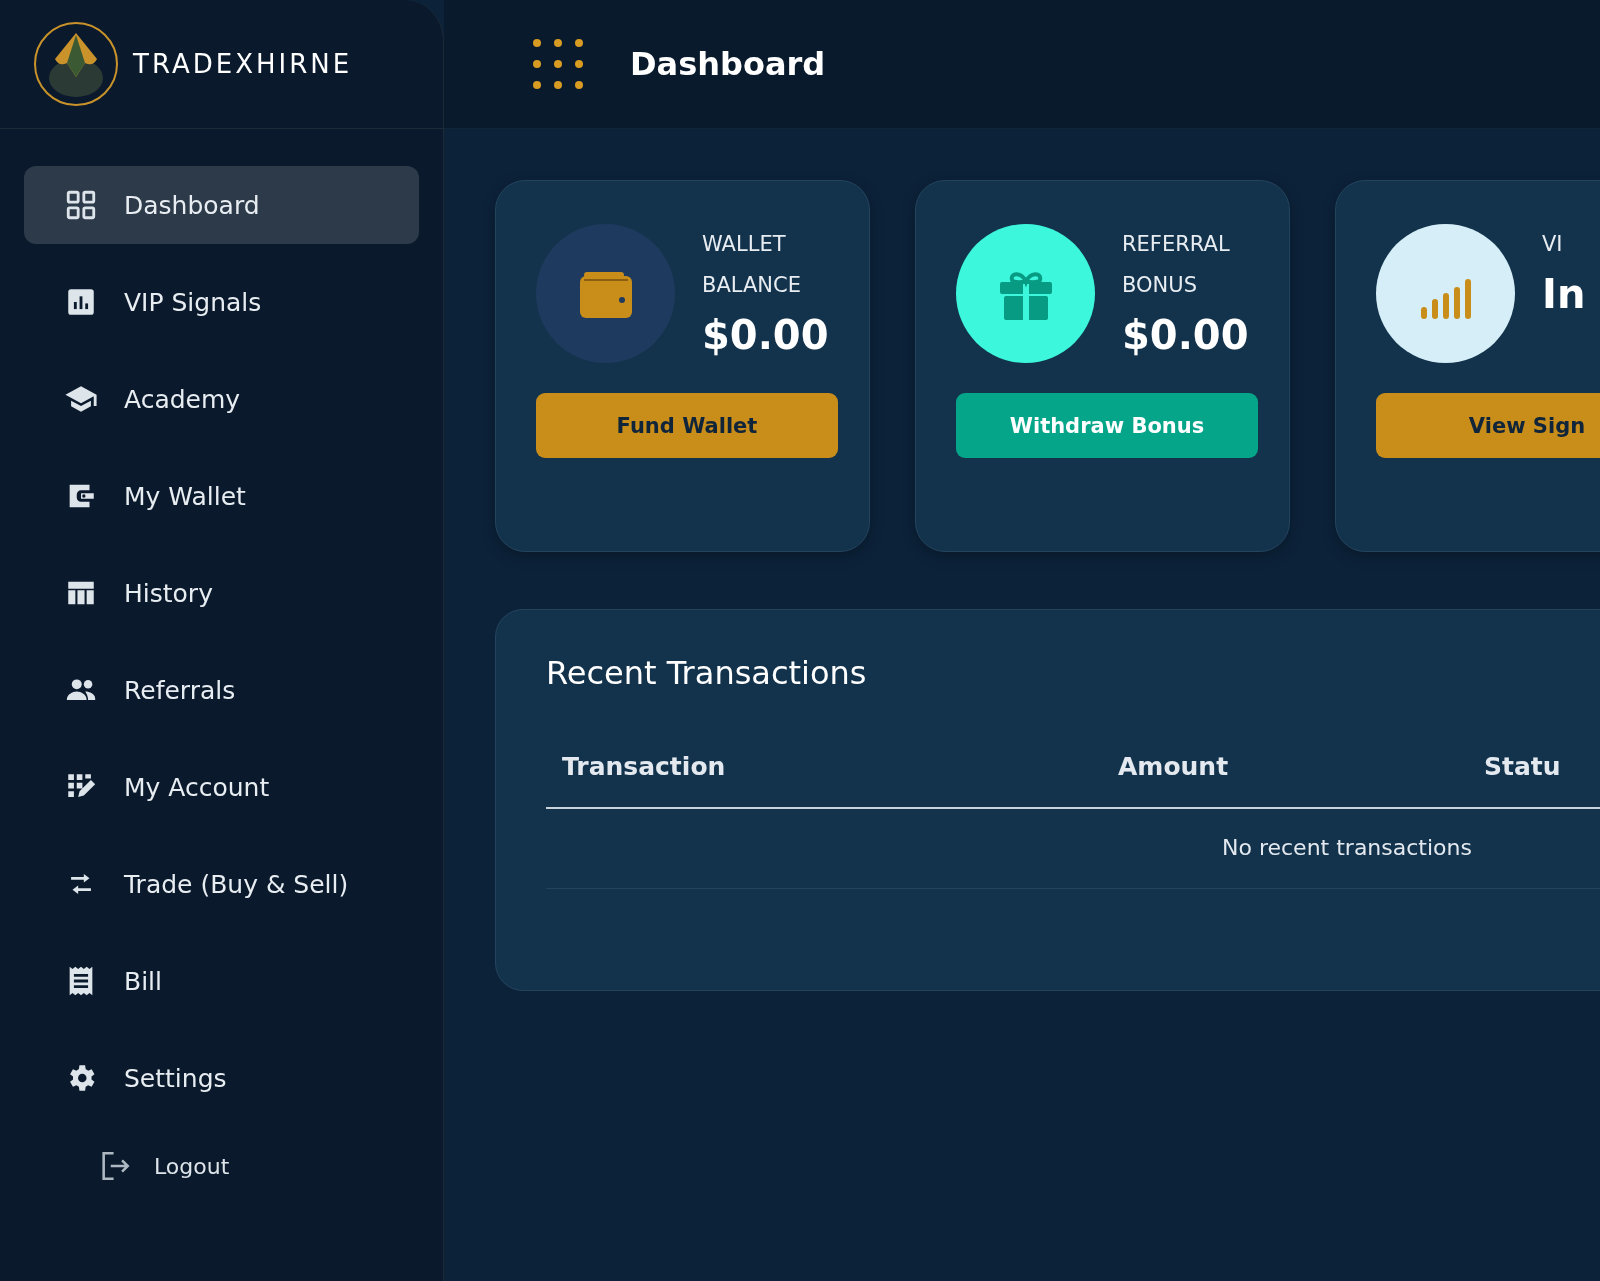 This screenshot has height=1281, width=1600. What do you see at coordinates (1564, 294) in the screenshot?
I see `card-value: In` at bounding box center [1564, 294].